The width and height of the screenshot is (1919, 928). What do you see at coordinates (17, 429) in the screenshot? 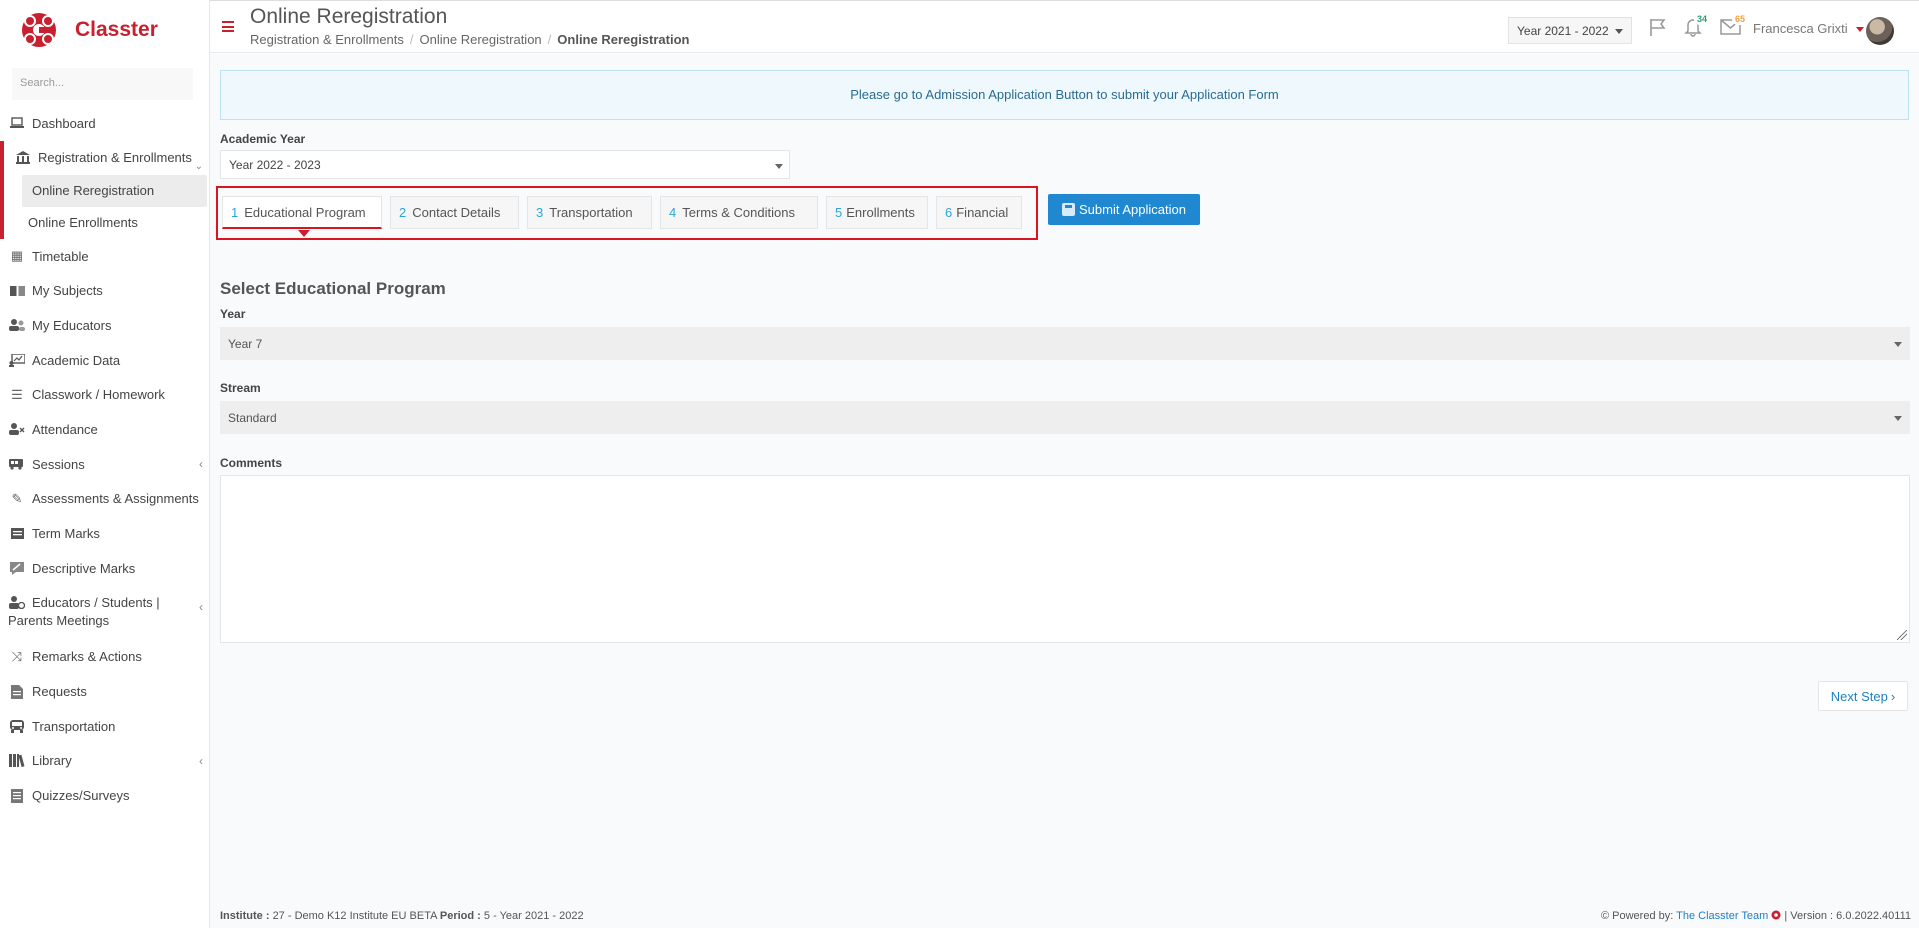
I see `user-x-icon` at bounding box center [17, 429].